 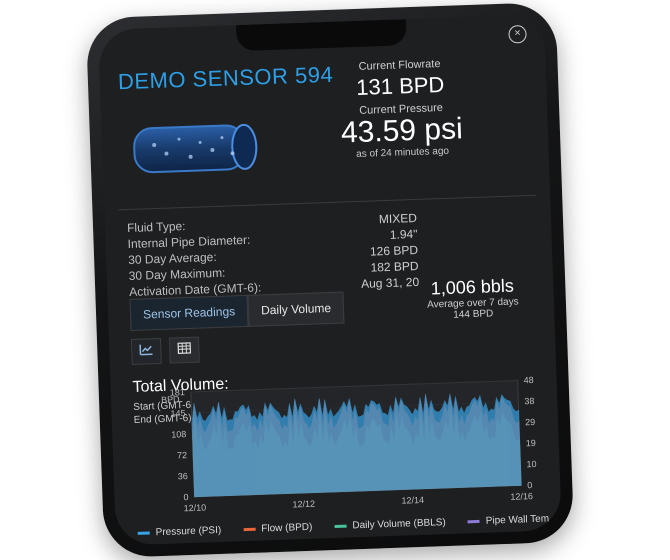 What do you see at coordinates (412, 500) in the screenshot?
I see `x-tick-label: 12/14` at bounding box center [412, 500].